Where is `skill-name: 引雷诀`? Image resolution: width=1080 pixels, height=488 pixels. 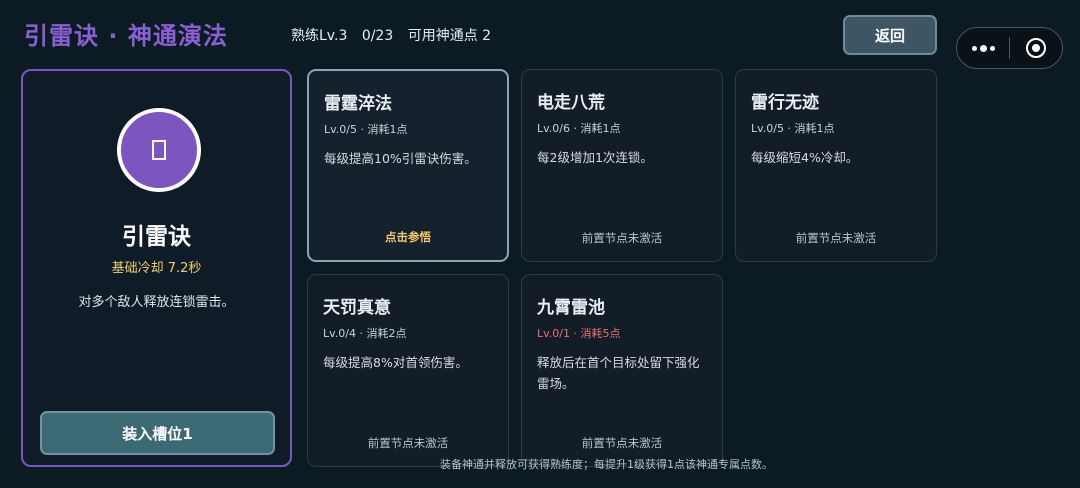 skill-name: 引雷诀 is located at coordinates (156, 237).